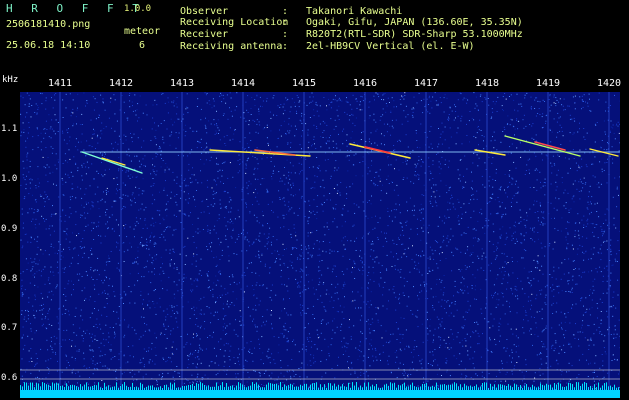  What do you see at coordinates (285, 46) in the screenshot?
I see `antenna-colon: :` at bounding box center [285, 46].